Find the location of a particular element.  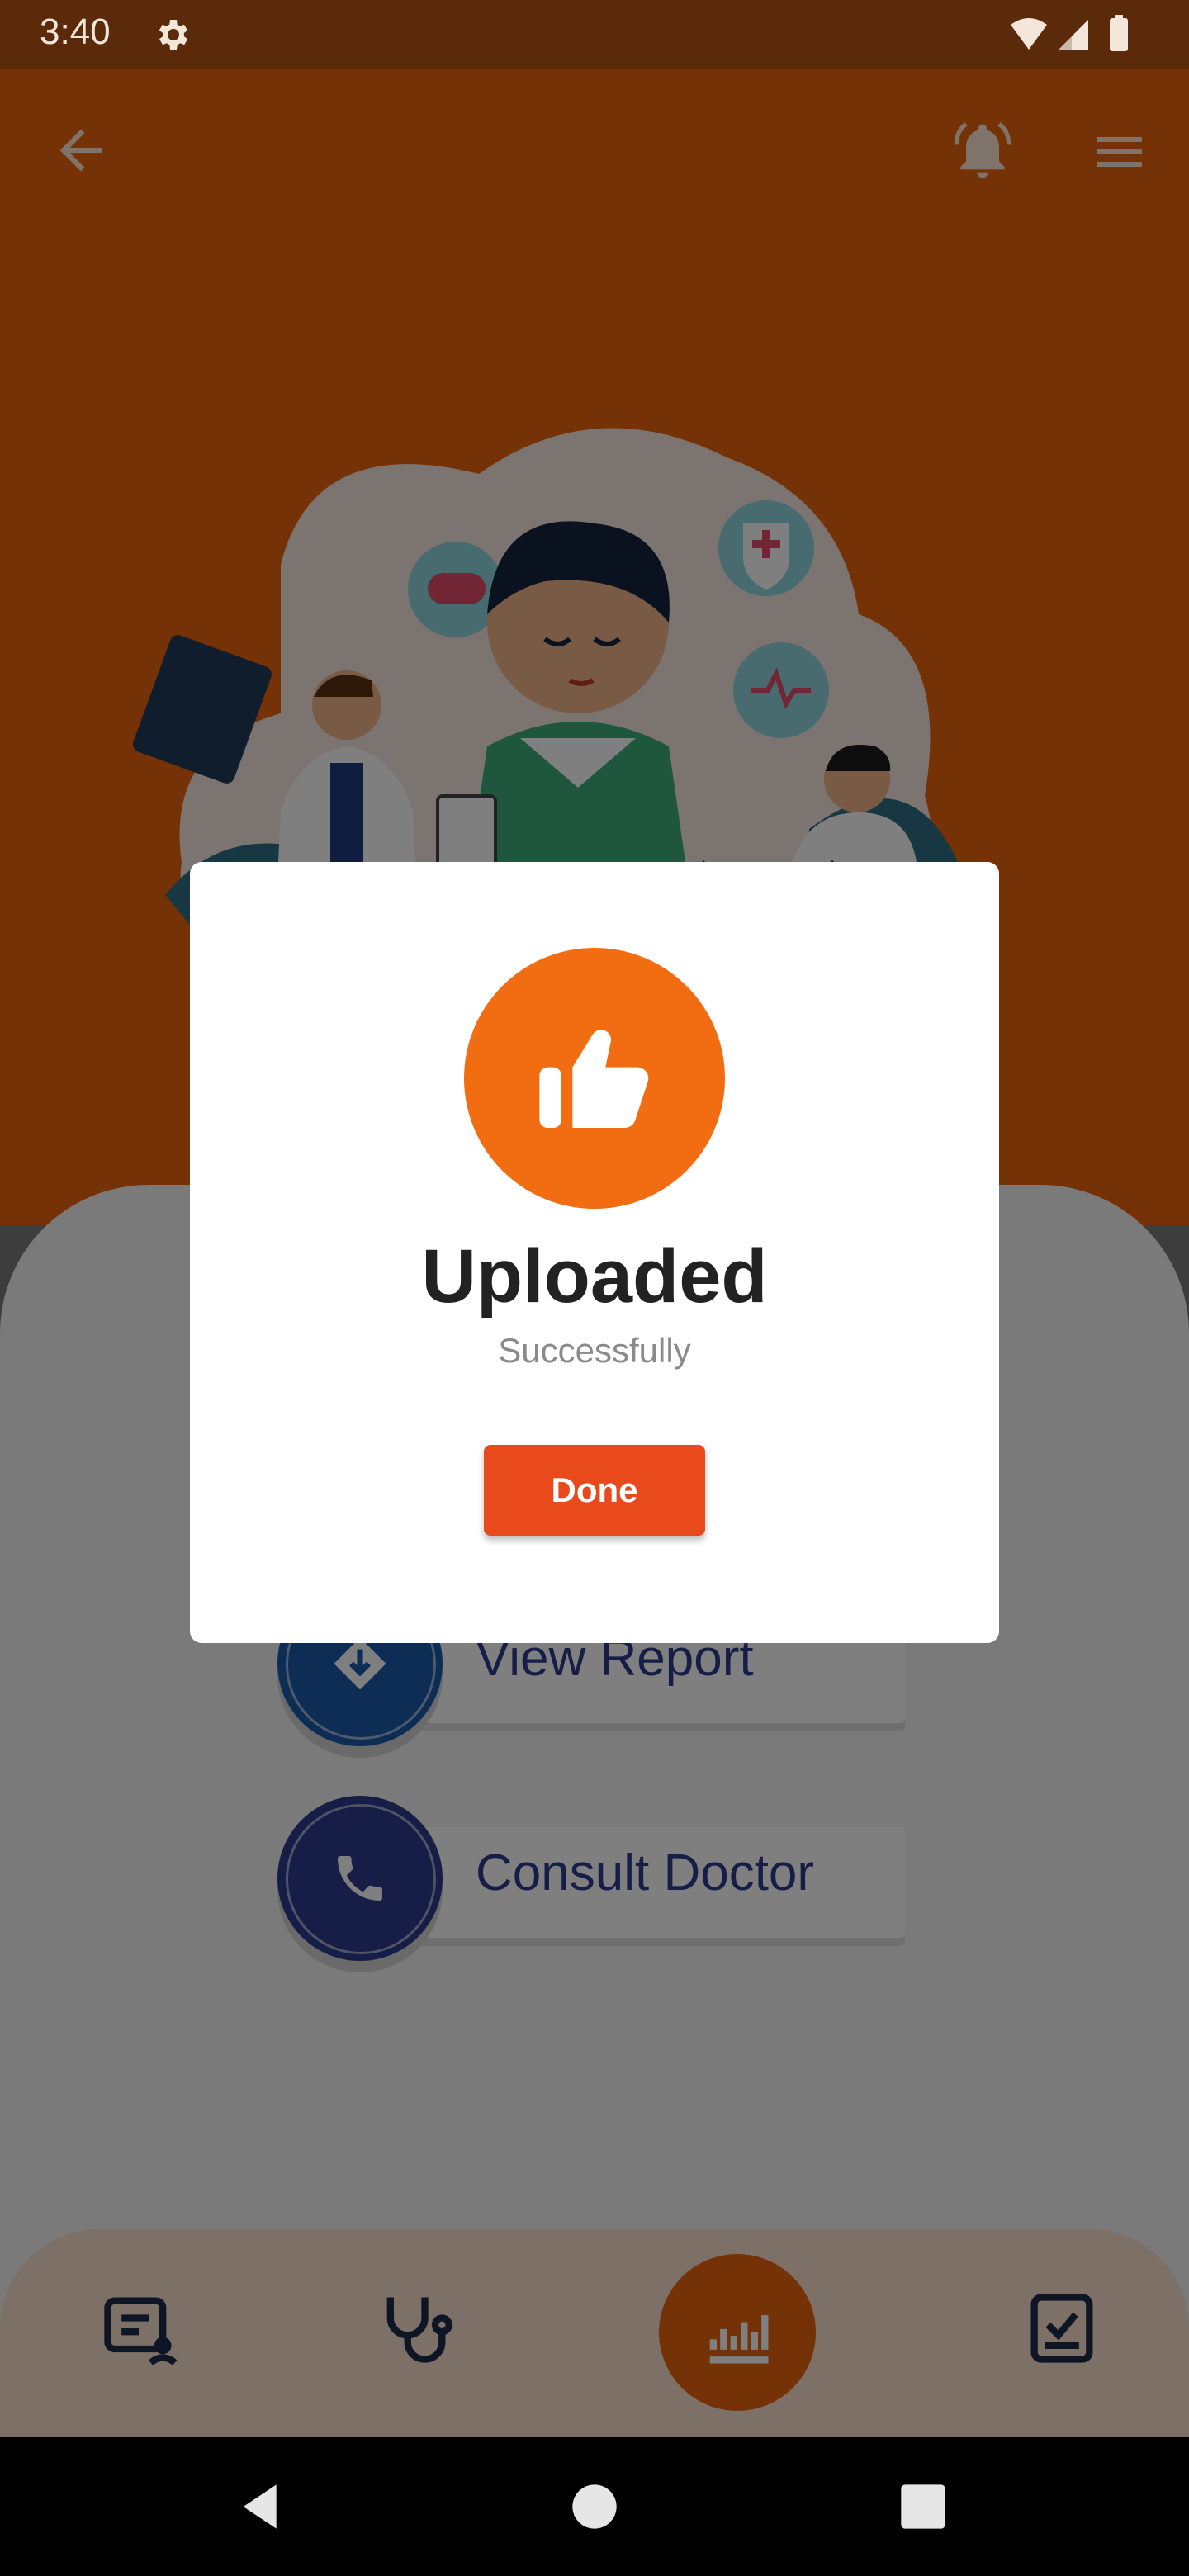

nav-recents-icon is located at coordinates (923, 2507).